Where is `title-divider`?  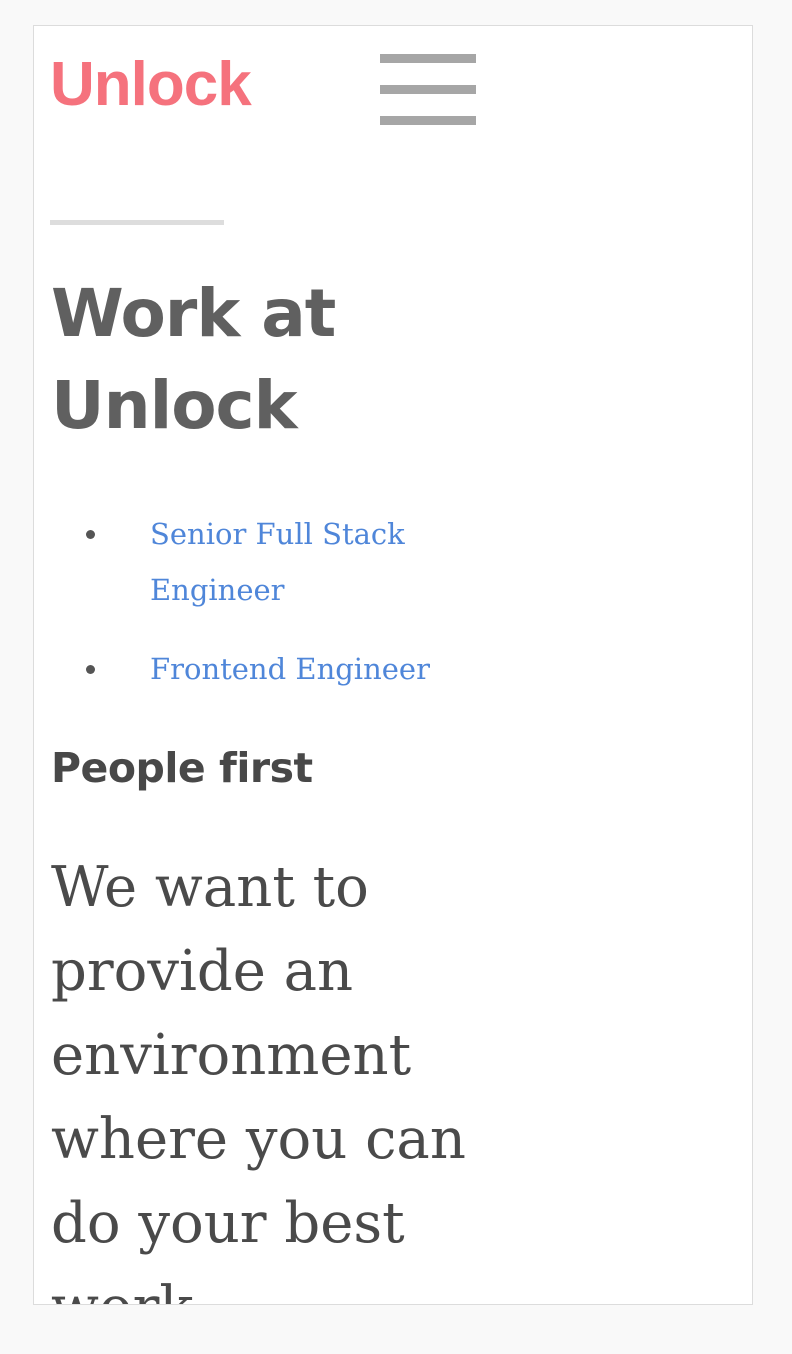 title-divider is located at coordinates (137, 222).